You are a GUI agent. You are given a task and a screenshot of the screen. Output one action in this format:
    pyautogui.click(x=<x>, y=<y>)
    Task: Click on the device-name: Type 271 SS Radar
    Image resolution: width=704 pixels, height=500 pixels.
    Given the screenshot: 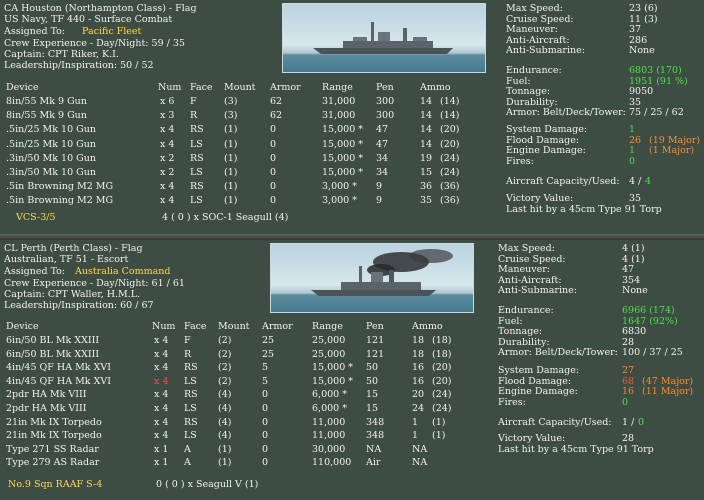 What is the action you would take?
    pyautogui.click(x=52, y=449)
    